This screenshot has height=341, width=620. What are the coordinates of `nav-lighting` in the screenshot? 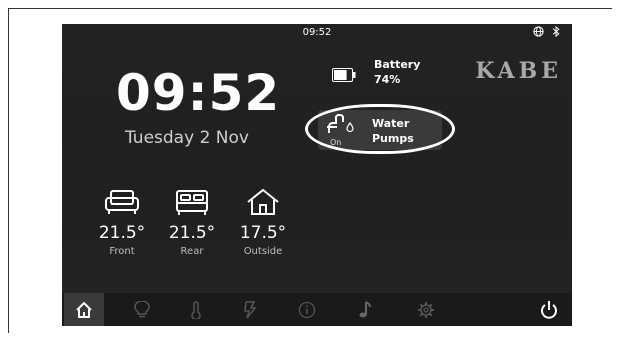 It's located at (142, 309).